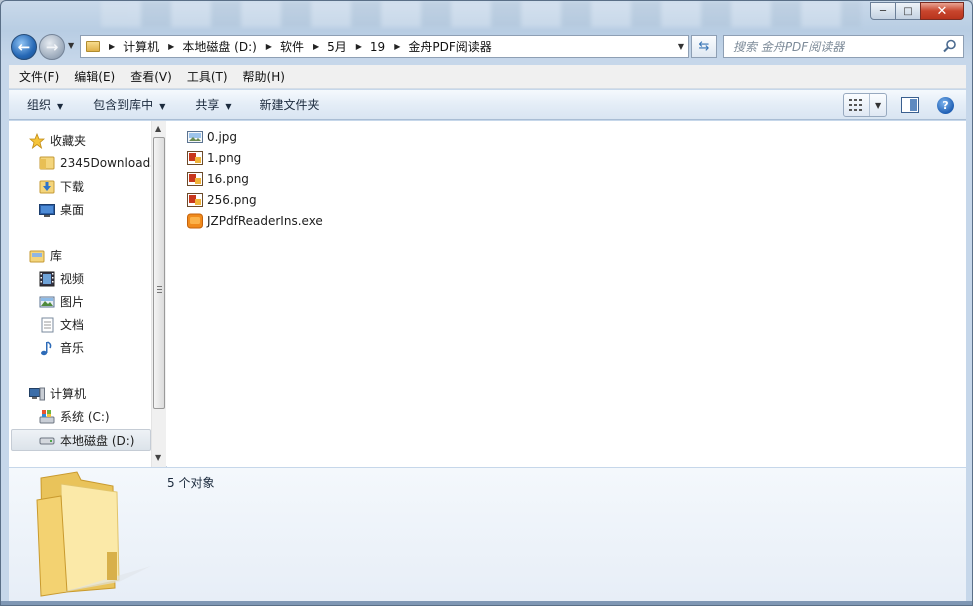  Describe the element at coordinates (487, 105) in the screenshot. I see `command-bar: 组织 ▼ 包含到库中 ▼ 共享 ▼ 新建文件夹 ▼ ?` at that location.